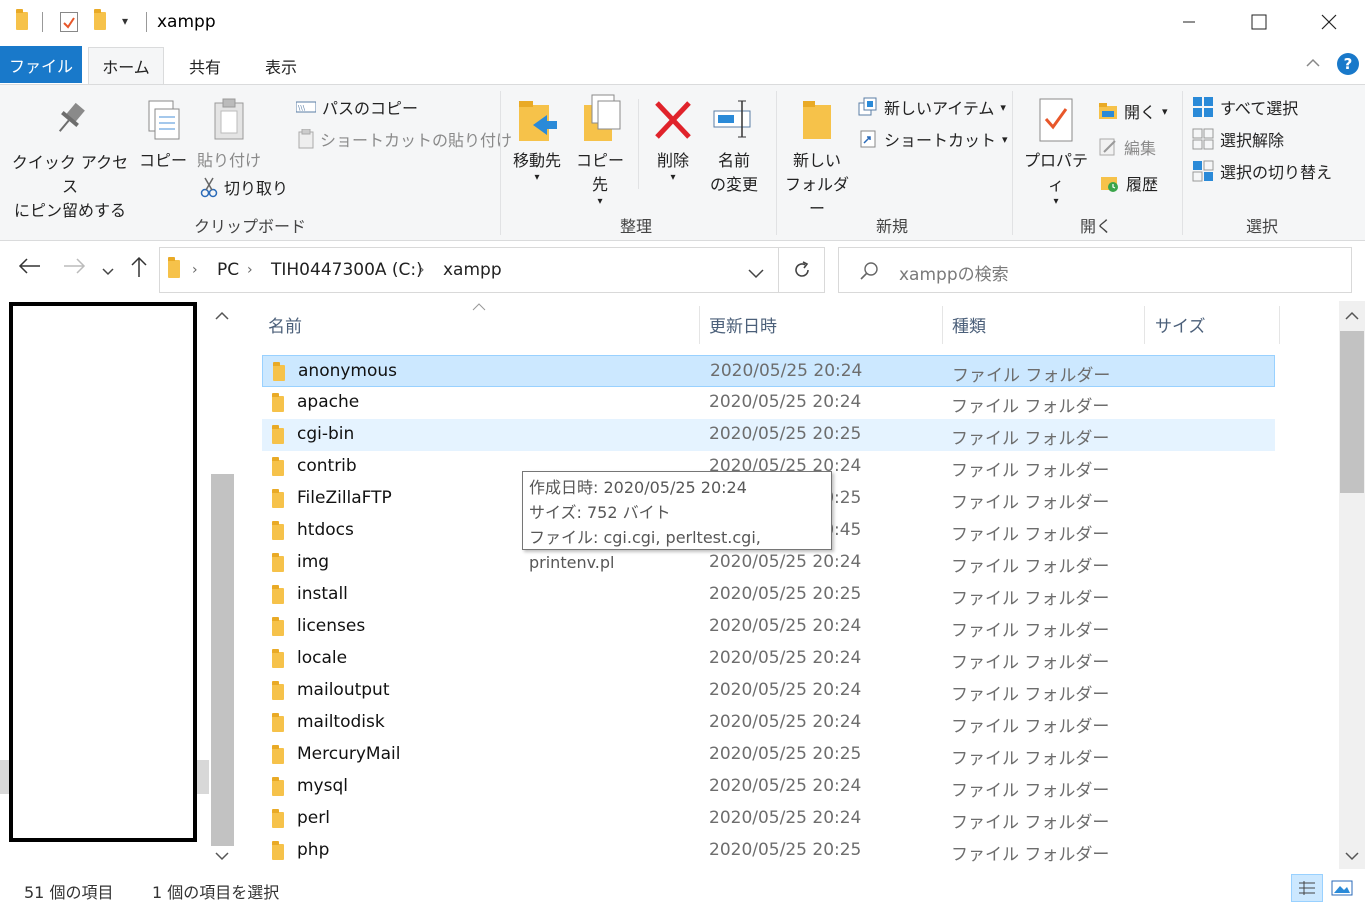 This screenshot has width=1365, height=906. I want to click on navigation-pane-scrollbar-thumb, so click(222, 660).